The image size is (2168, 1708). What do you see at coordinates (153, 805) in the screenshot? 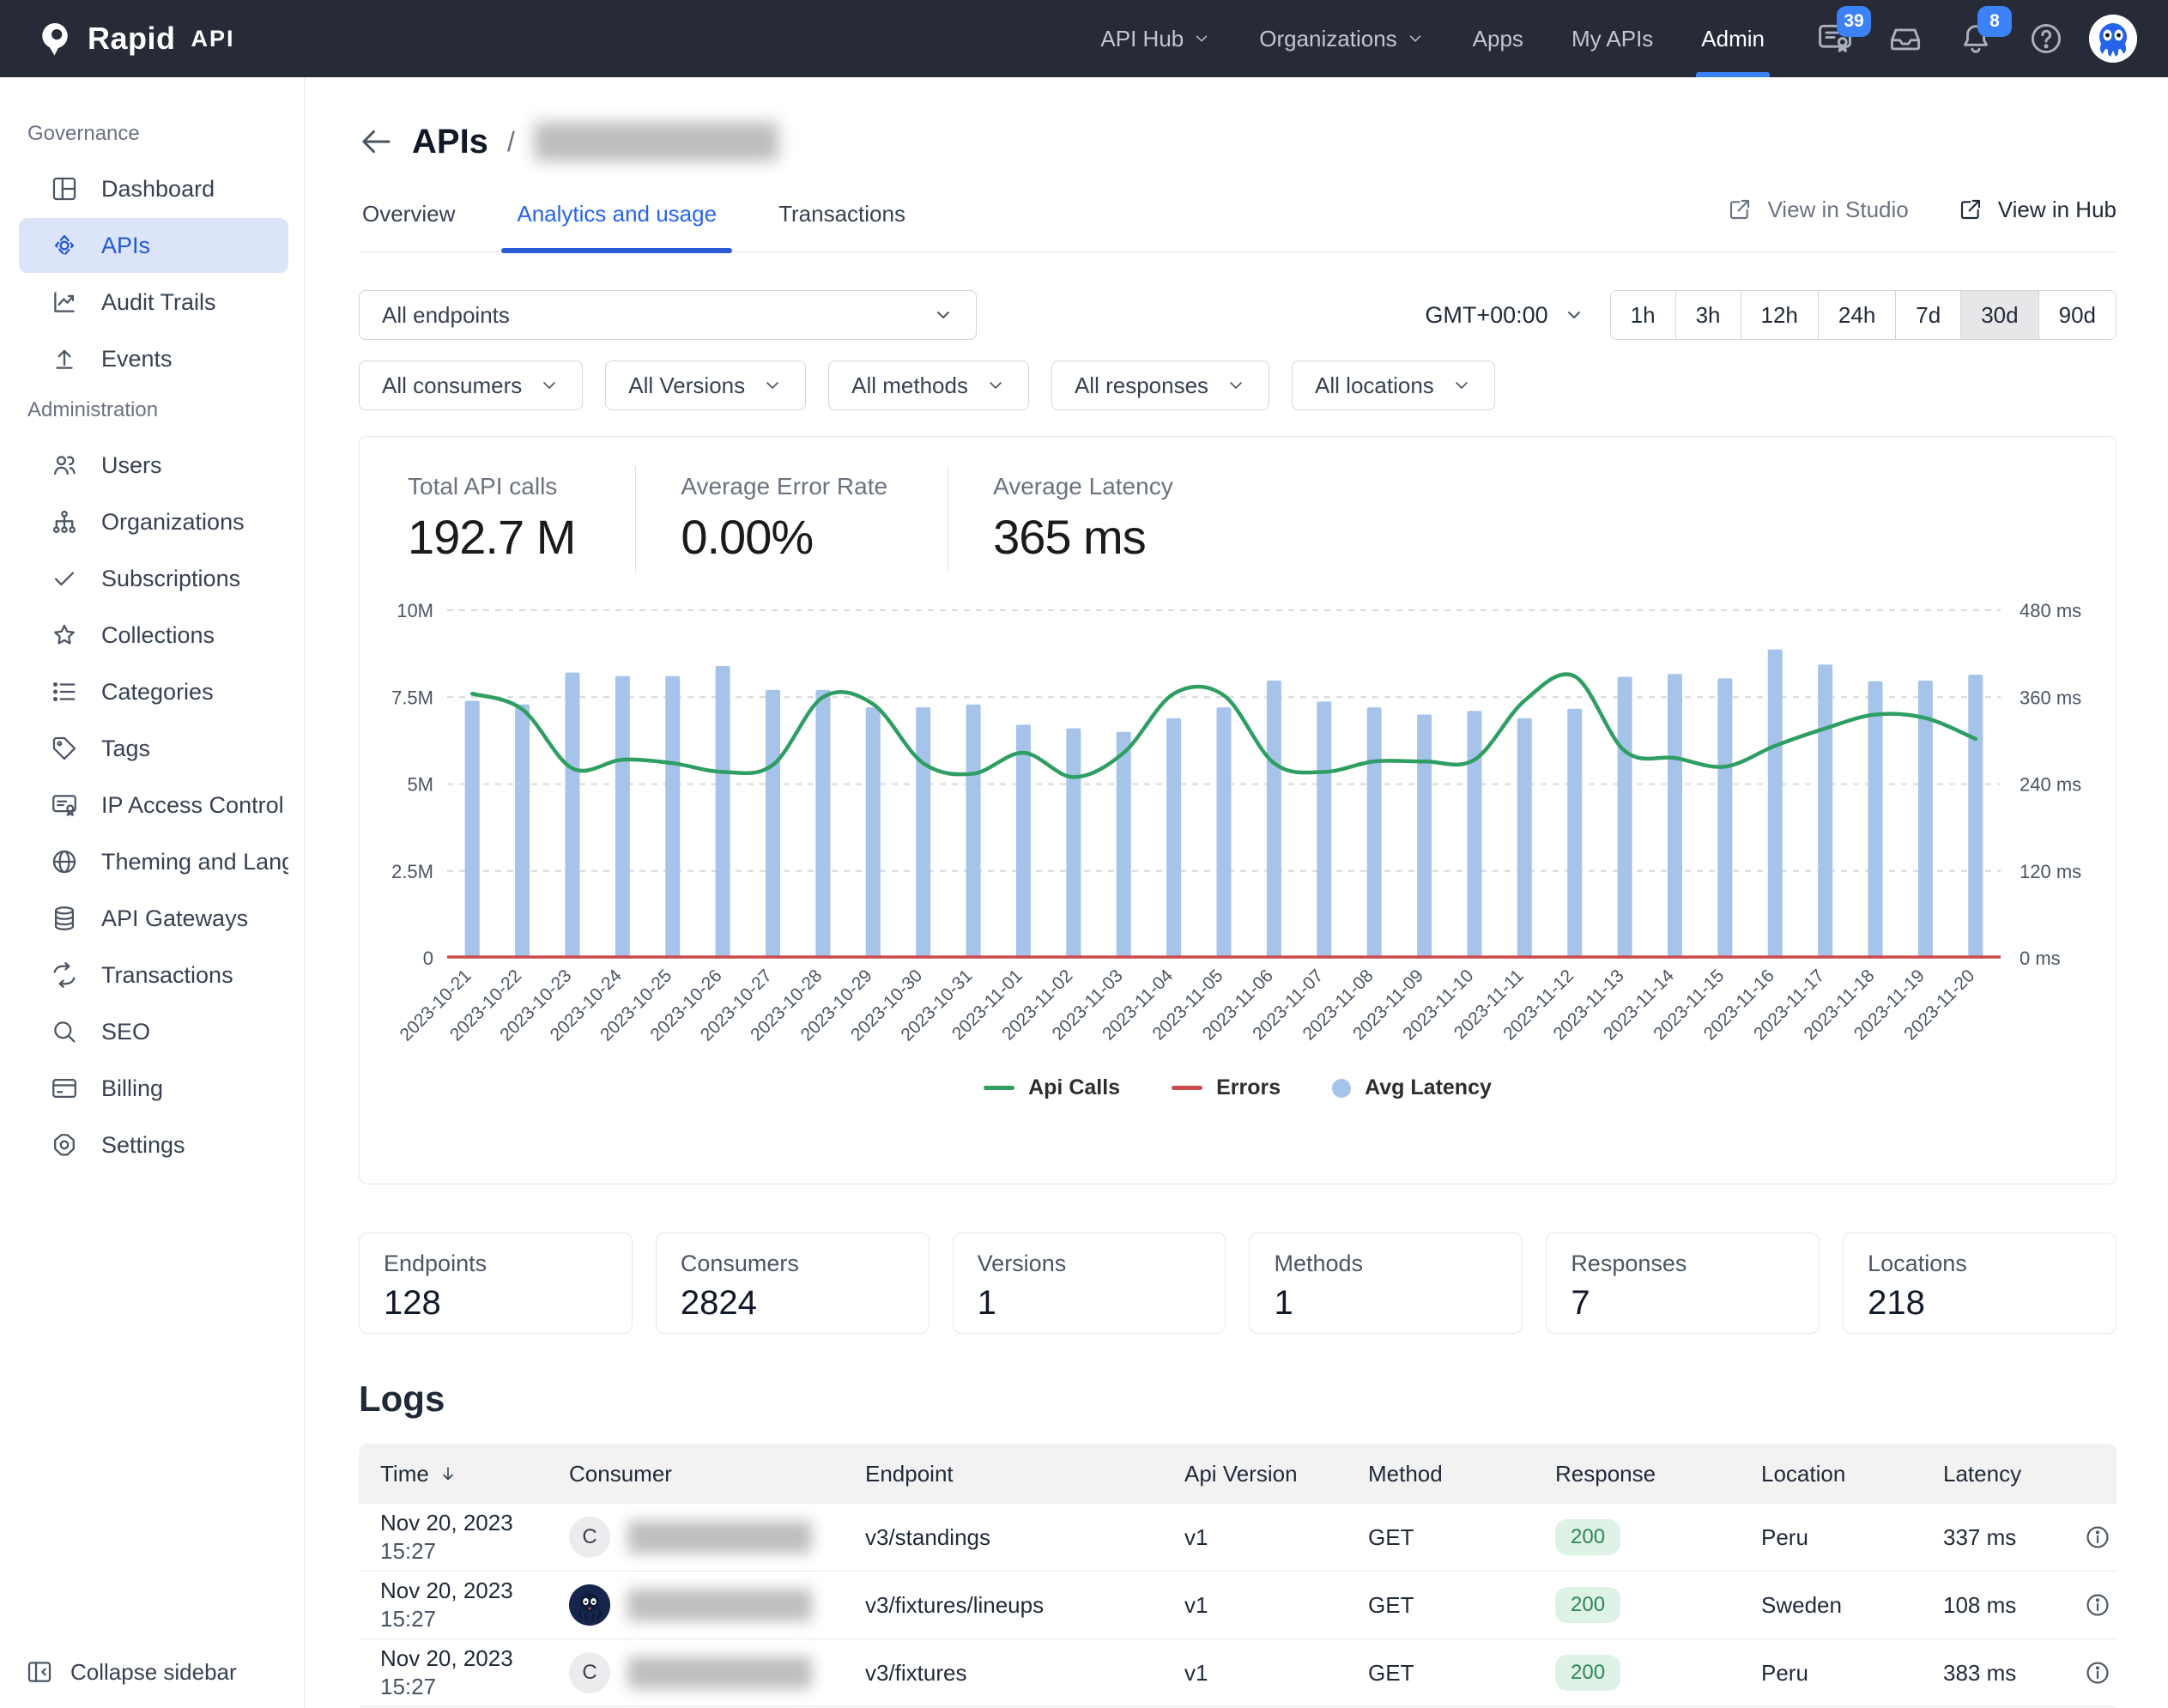
I see `sidebar-item-ip-access-control: IP Access Control` at bounding box center [153, 805].